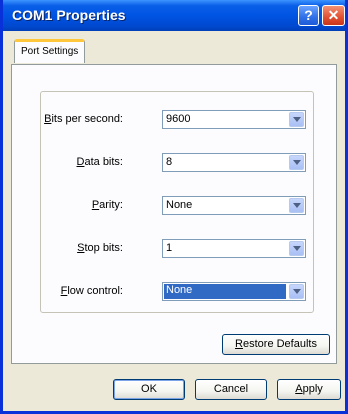 The height and width of the screenshot is (414, 348). Describe the element at coordinates (234, 119) in the screenshot. I see `bits-per-second-select: 9600` at that location.